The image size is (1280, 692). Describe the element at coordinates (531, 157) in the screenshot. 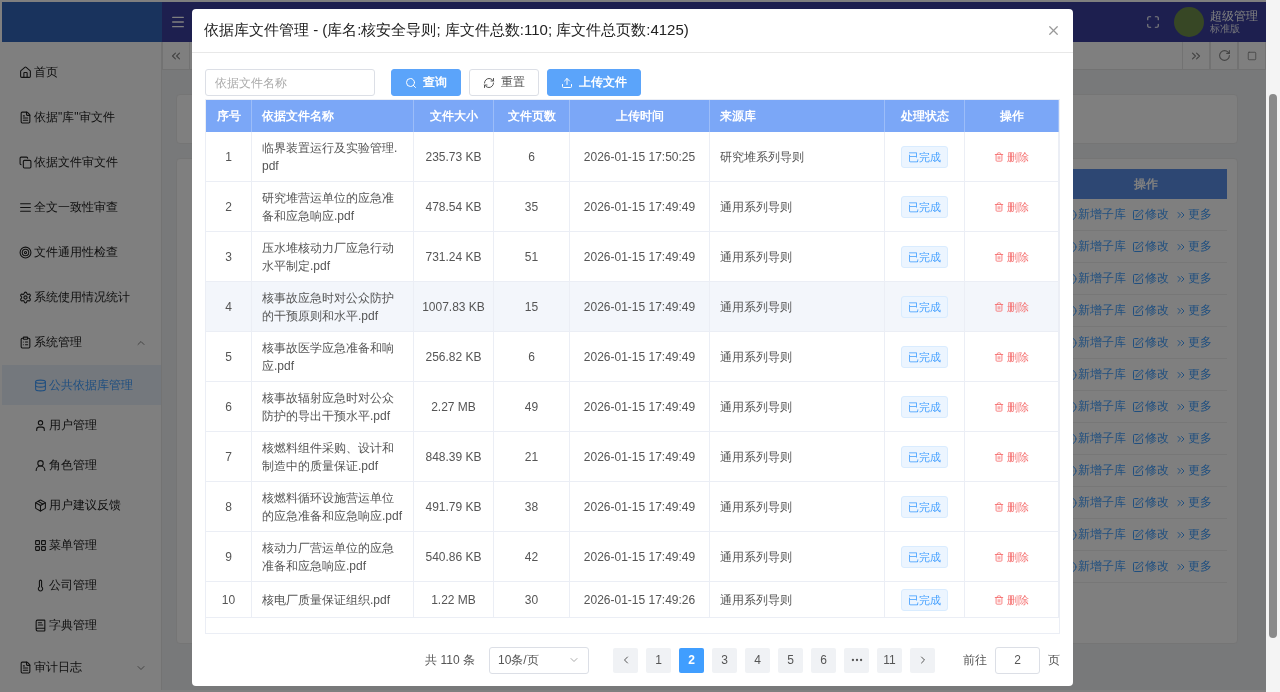

I see `table-cell-text: 6` at that location.